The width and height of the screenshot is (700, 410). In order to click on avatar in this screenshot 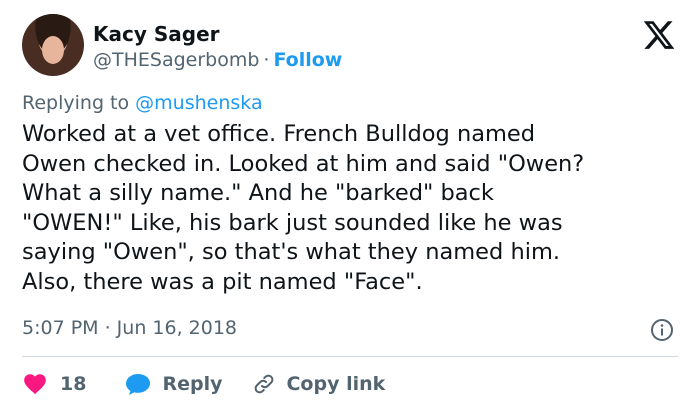, I will do `click(53, 45)`.